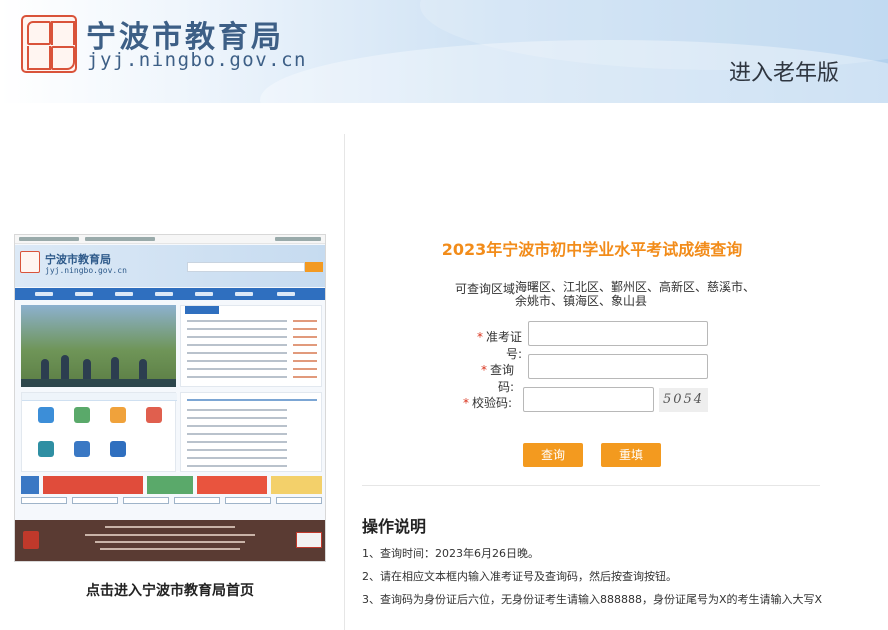 The image size is (888, 630). What do you see at coordinates (314, 267) in the screenshot?
I see `thumbnail-search-button` at bounding box center [314, 267].